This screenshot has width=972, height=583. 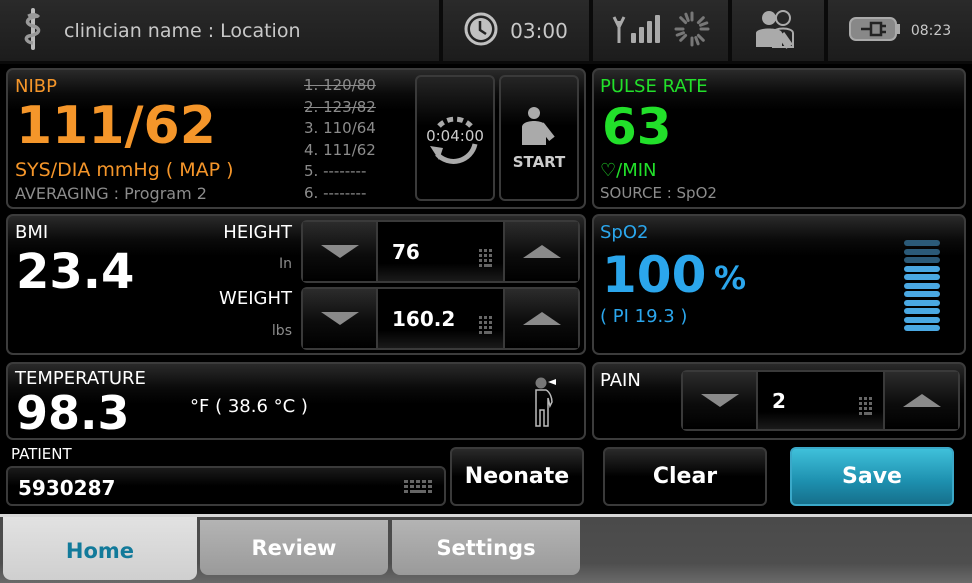 I want to click on height-stepper: 76, so click(x=440, y=251).